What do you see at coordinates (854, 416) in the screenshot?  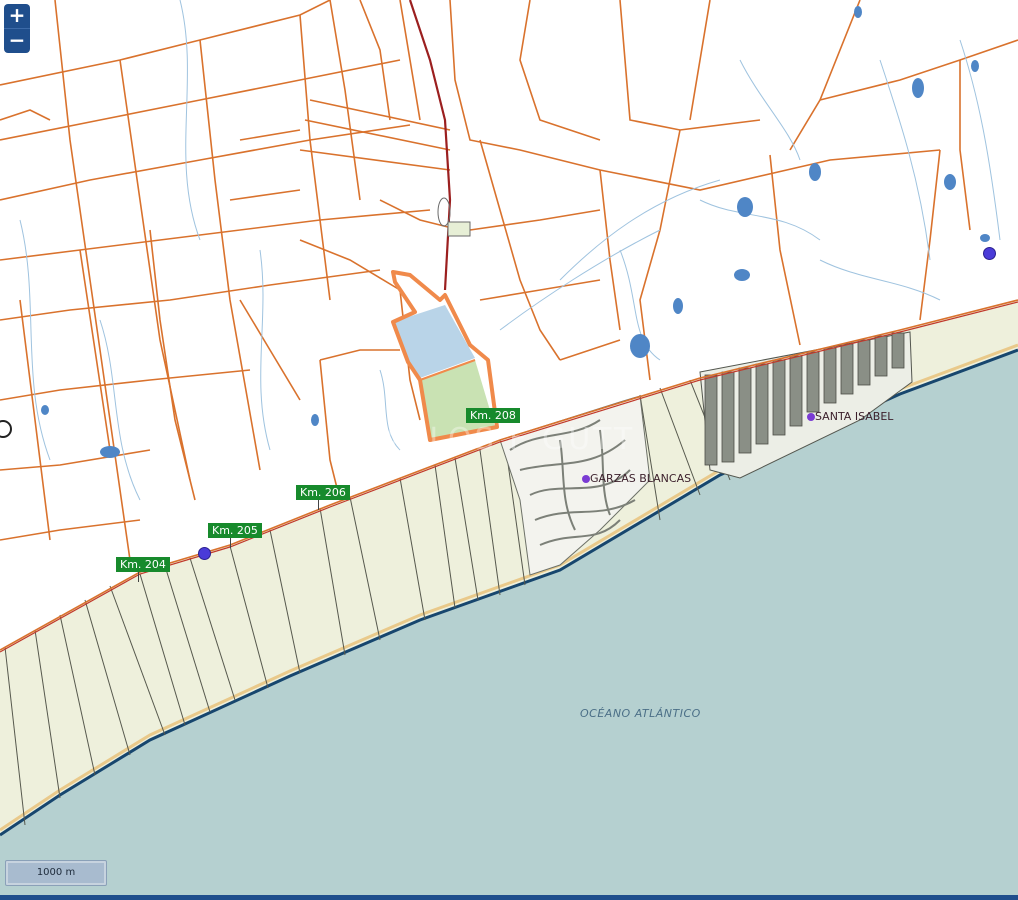 I see `place-label-santa-isabel: SANTA ISABEL` at bounding box center [854, 416].